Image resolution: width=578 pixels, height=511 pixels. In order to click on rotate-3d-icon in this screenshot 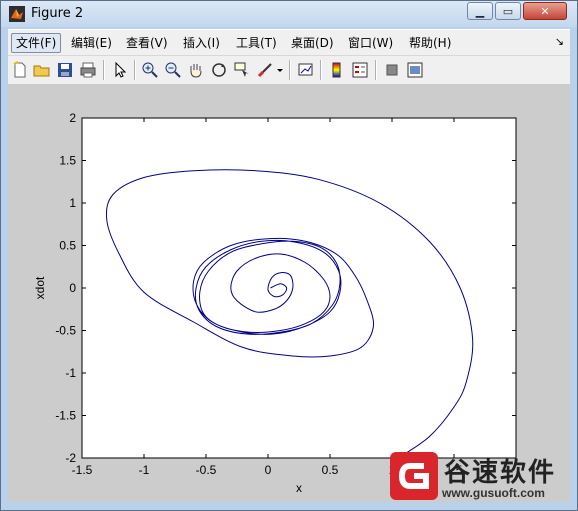, I will do `click(219, 70)`.